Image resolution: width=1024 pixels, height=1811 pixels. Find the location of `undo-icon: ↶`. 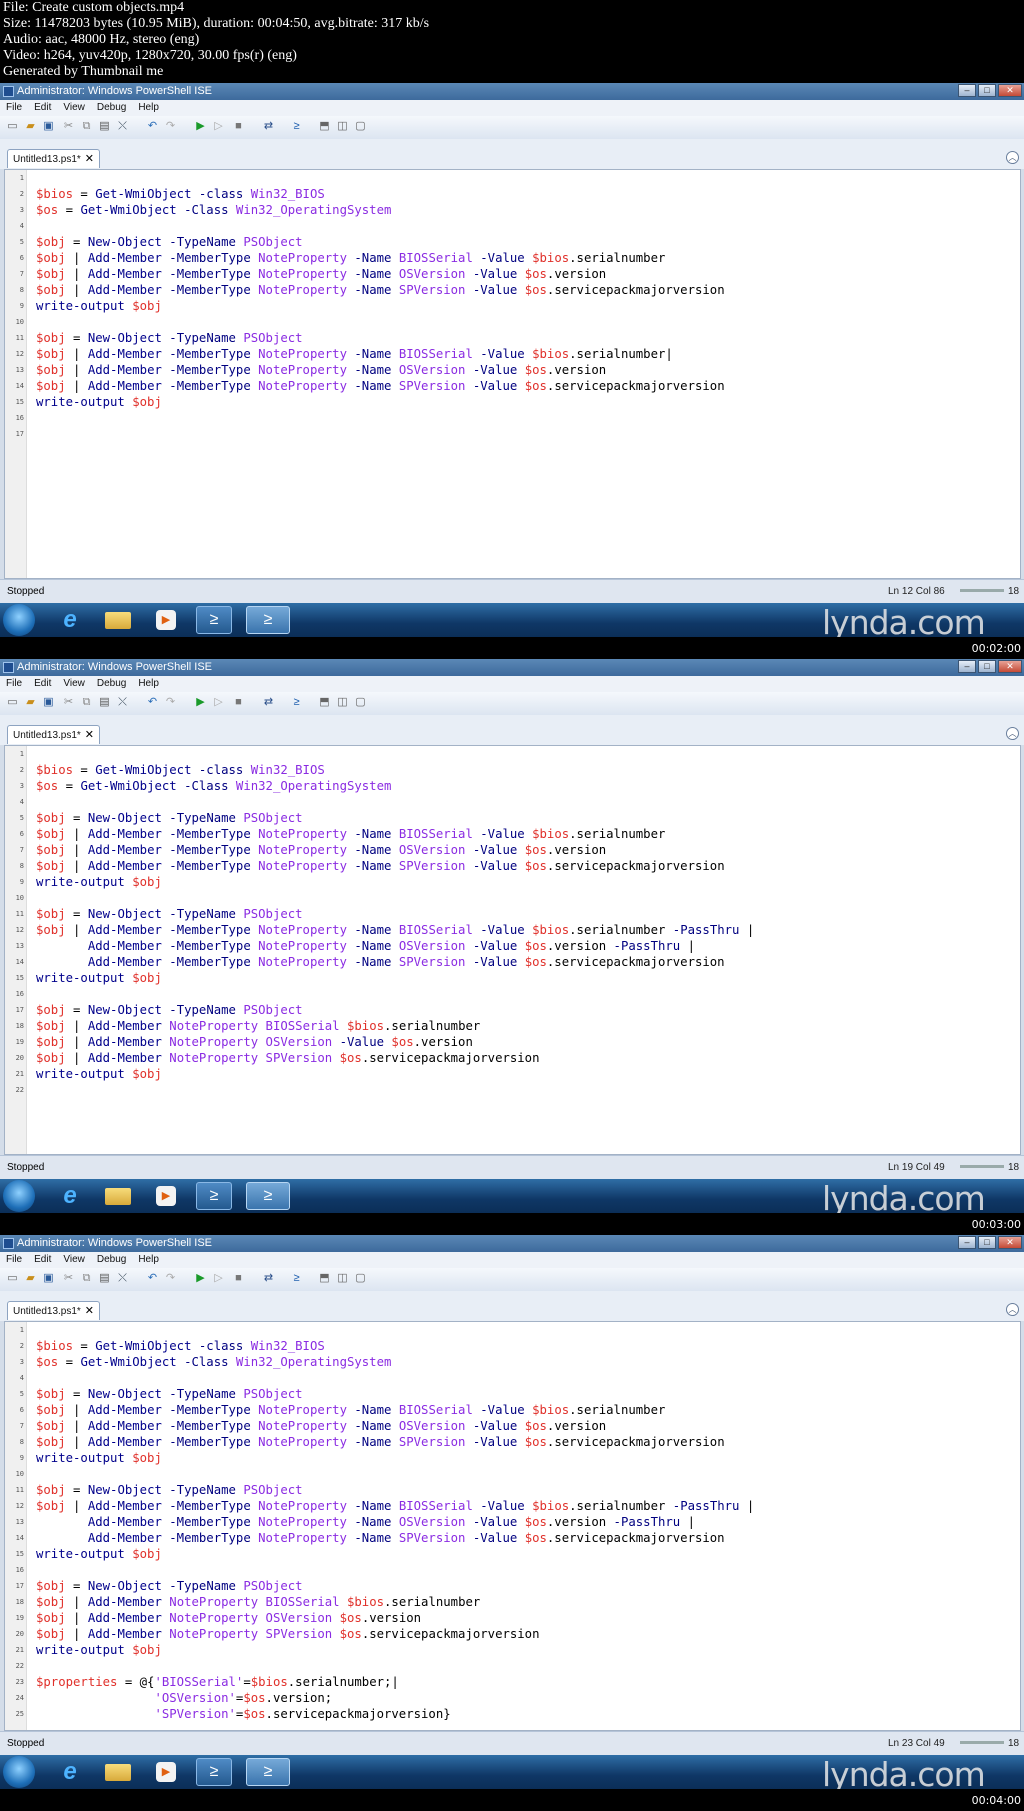

undo-icon: ↶ is located at coordinates (152, 702).